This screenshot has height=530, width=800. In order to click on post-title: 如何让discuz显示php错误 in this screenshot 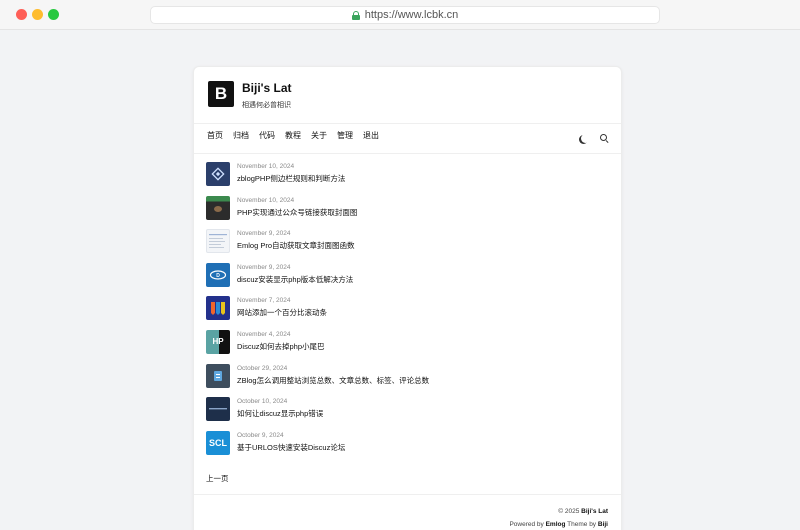, I will do `click(280, 413)`.